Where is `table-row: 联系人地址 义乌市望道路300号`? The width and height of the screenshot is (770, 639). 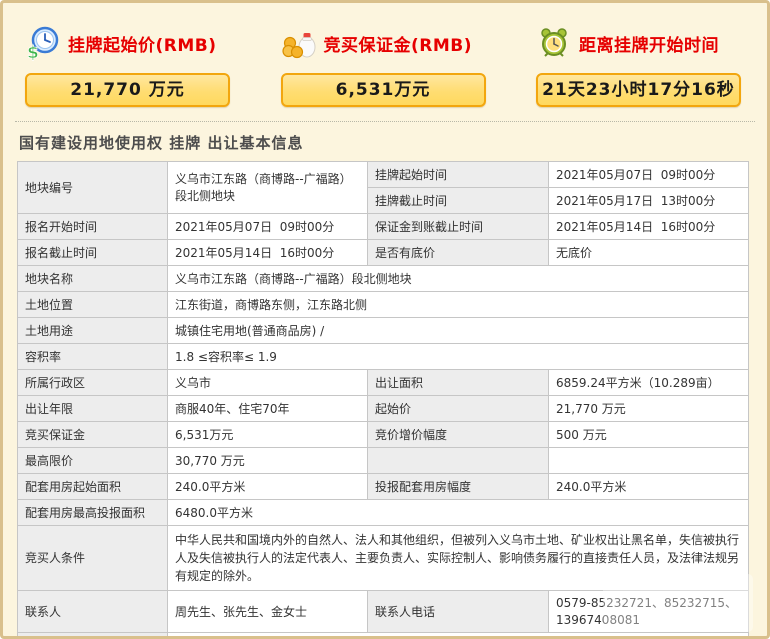
table-row: 联系人地址 义乌市望道路300号 is located at coordinates (383, 634).